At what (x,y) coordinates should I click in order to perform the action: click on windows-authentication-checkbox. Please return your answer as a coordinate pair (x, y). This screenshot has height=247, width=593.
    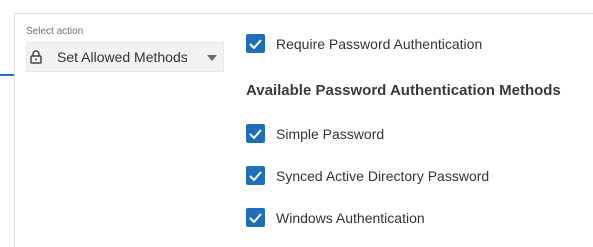
    Looking at the image, I should click on (255, 217).